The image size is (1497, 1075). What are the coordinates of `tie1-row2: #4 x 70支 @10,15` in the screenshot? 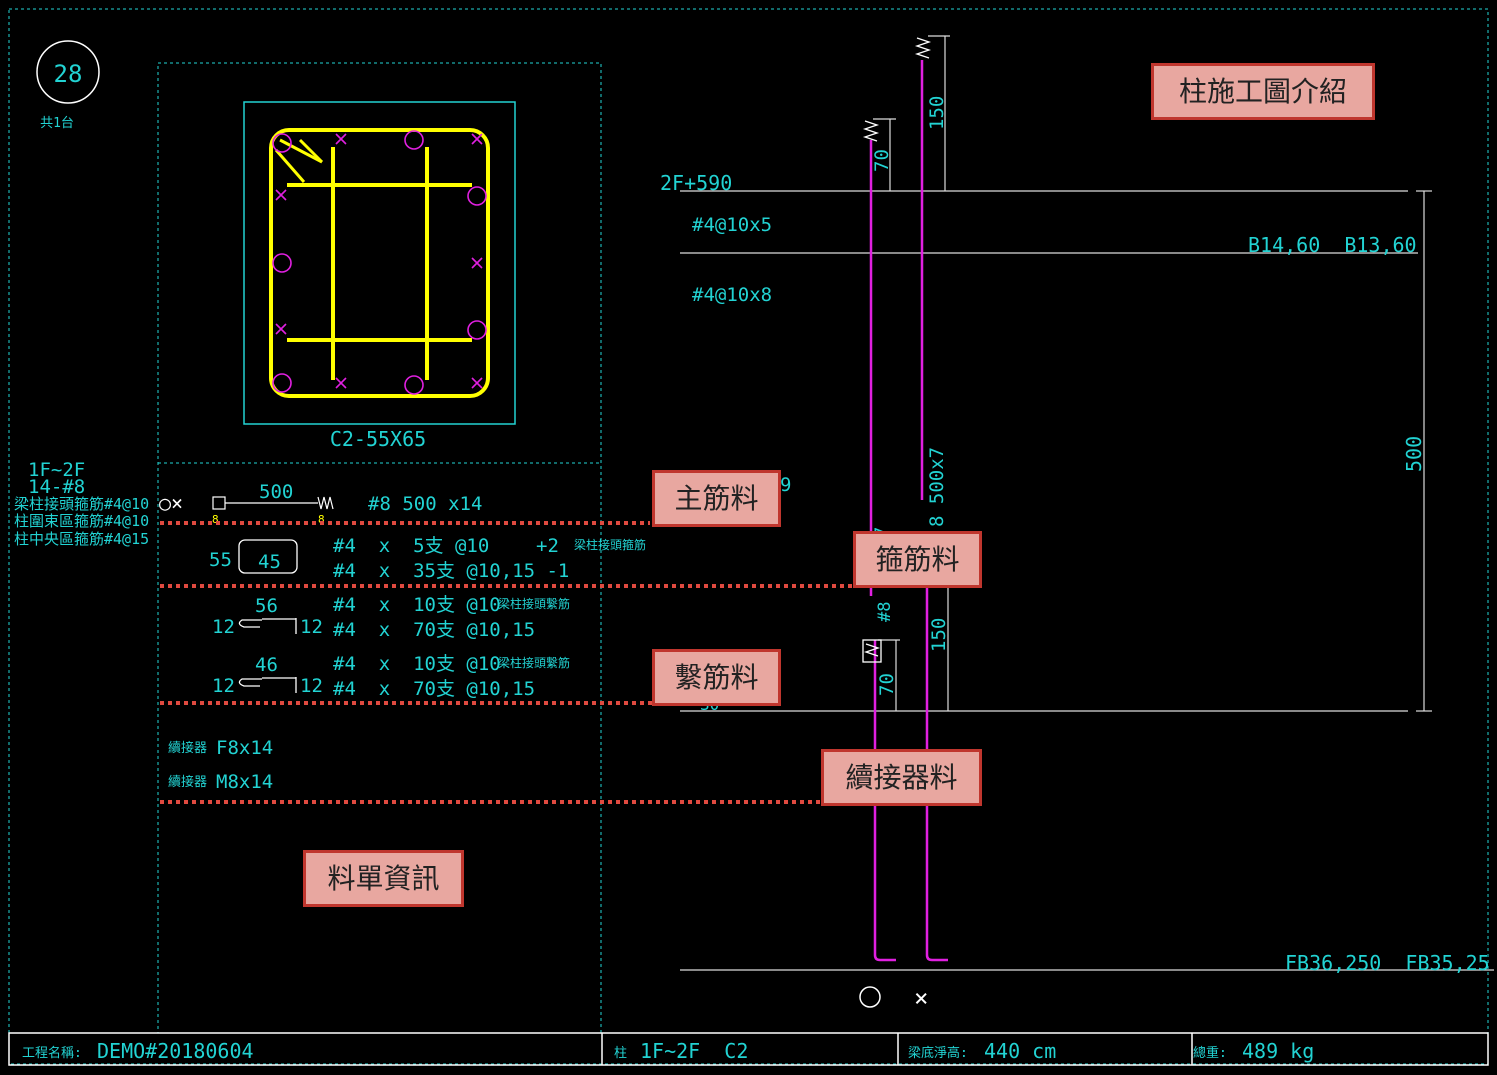 It's located at (434, 630).